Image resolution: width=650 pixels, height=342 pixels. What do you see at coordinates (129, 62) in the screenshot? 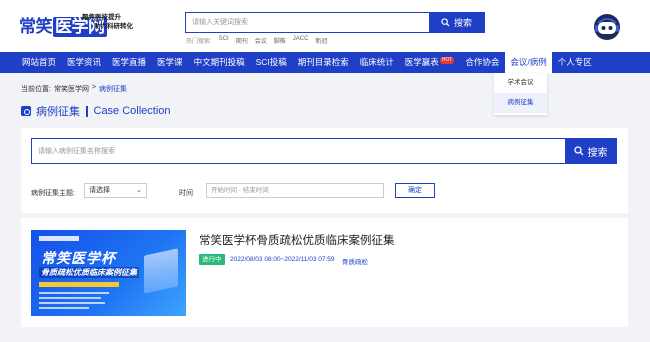
I see `nav-item-live: 医学直播` at bounding box center [129, 62].